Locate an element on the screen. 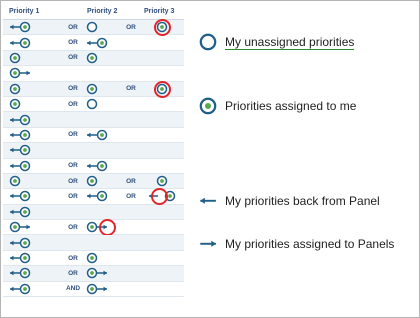  arrow-right-icon is located at coordinates (208, 244).